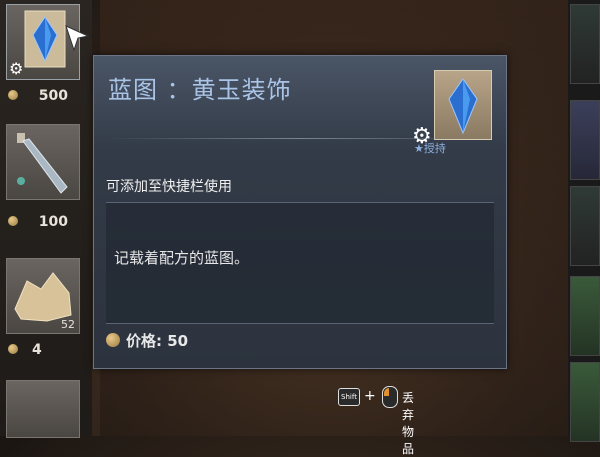  What do you see at coordinates (408, 423) in the screenshot?
I see `drop-item-label: 丢弃物品` at bounding box center [408, 423].